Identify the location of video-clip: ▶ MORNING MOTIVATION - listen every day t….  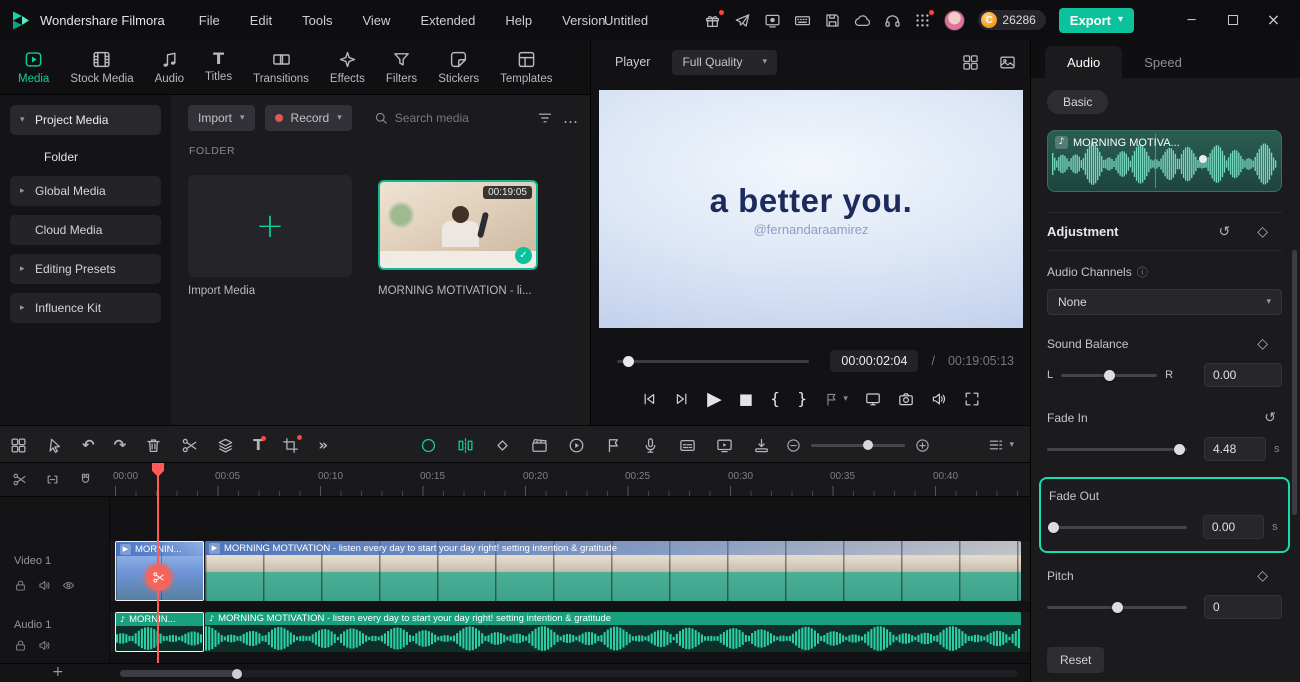
(613, 571).